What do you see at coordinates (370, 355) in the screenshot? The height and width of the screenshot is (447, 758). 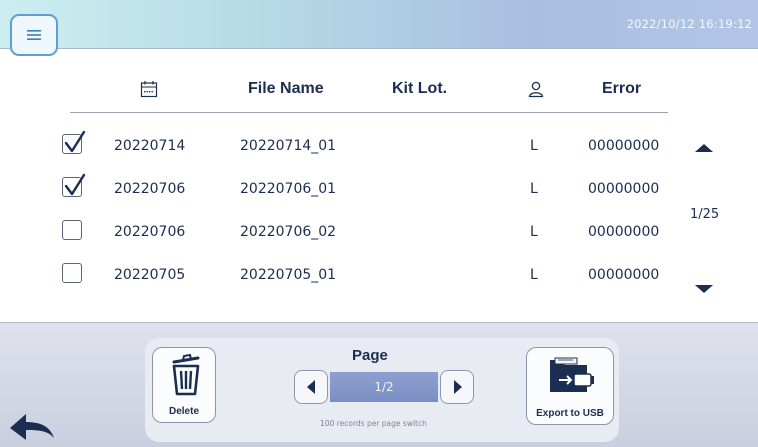 I see `page-title: Page` at bounding box center [370, 355].